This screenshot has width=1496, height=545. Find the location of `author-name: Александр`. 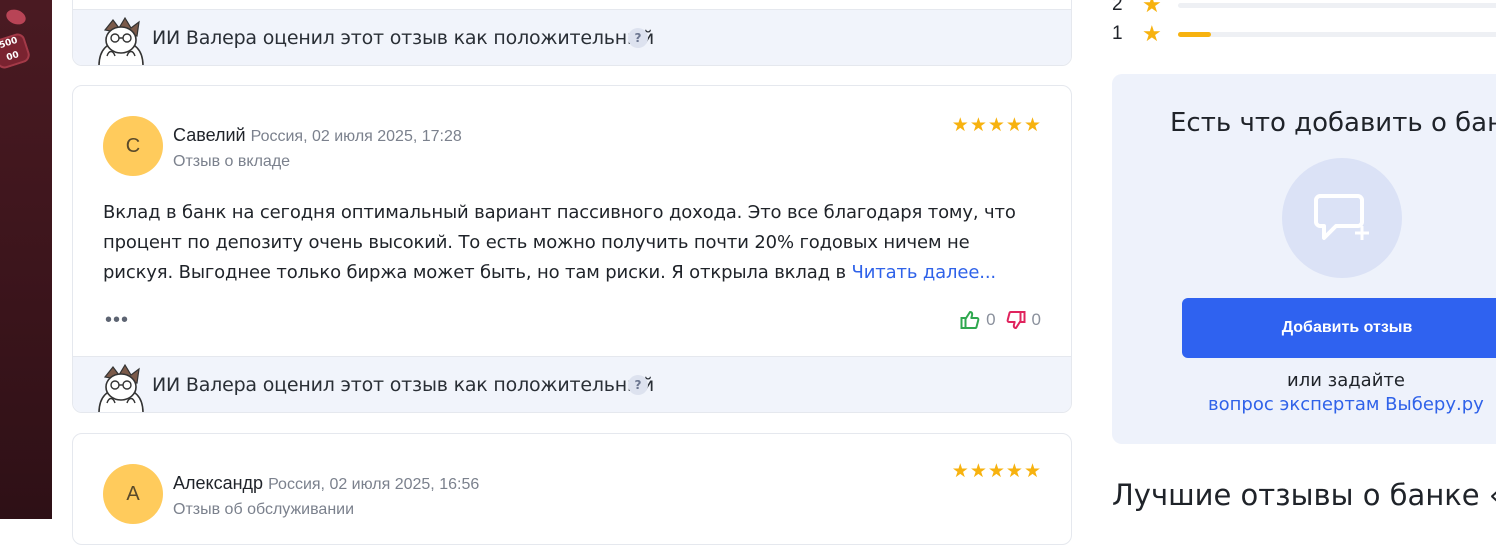

author-name: Александр is located at coordinates (218, 483).